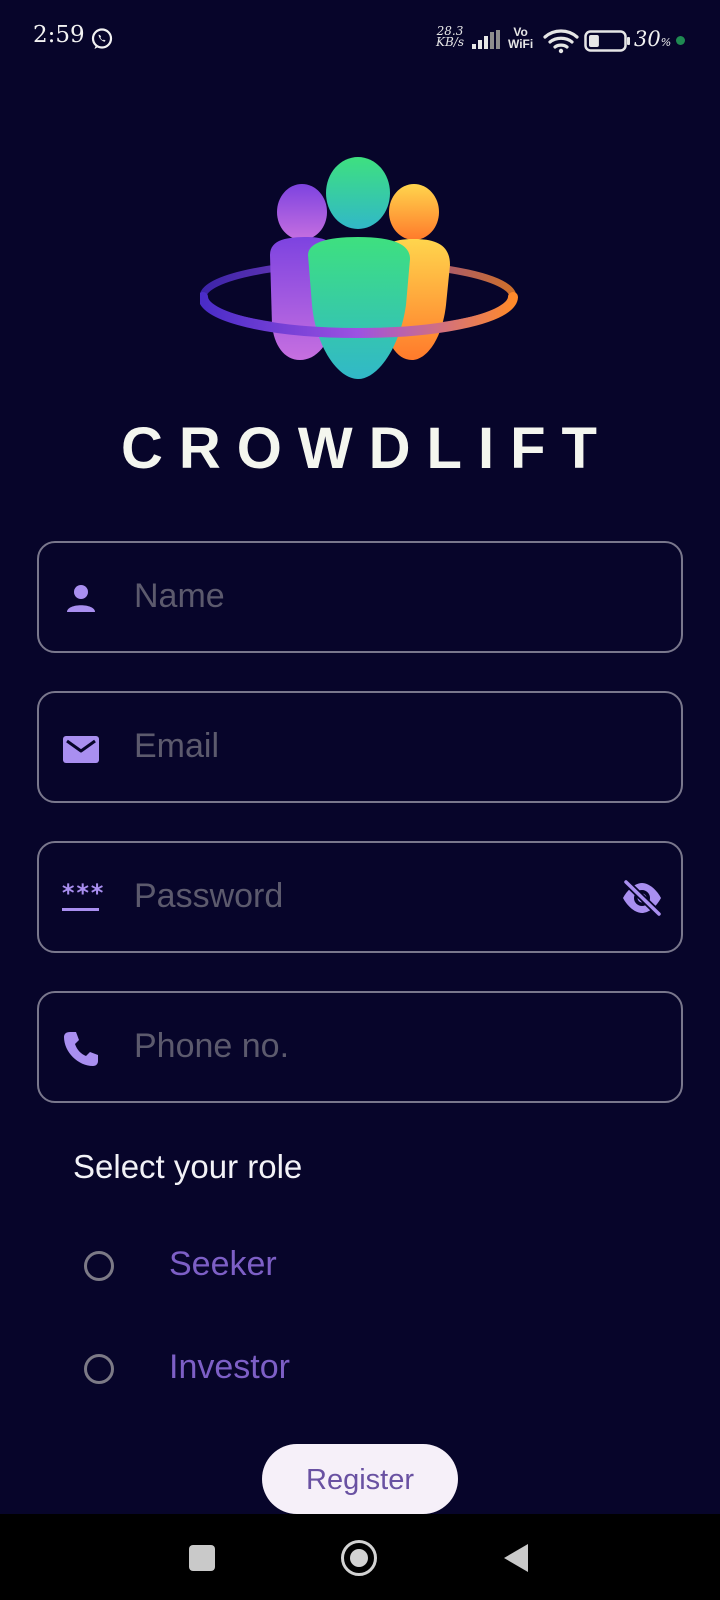  Describe the element at coordinates (83, 893) in the screenshot. I see `password-dots-text: ***` at that location.